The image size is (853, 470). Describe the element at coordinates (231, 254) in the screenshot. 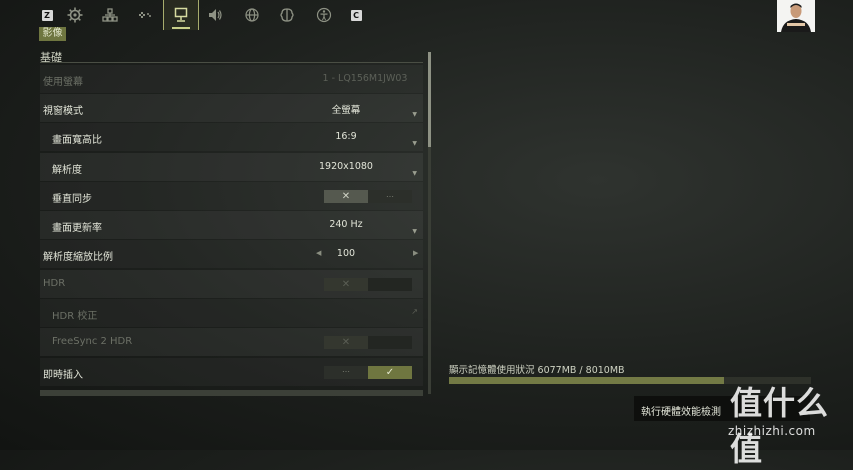

I see `setting-resolution-scale: 解析度縮放比例 ◀ 100 ▶` at that location.